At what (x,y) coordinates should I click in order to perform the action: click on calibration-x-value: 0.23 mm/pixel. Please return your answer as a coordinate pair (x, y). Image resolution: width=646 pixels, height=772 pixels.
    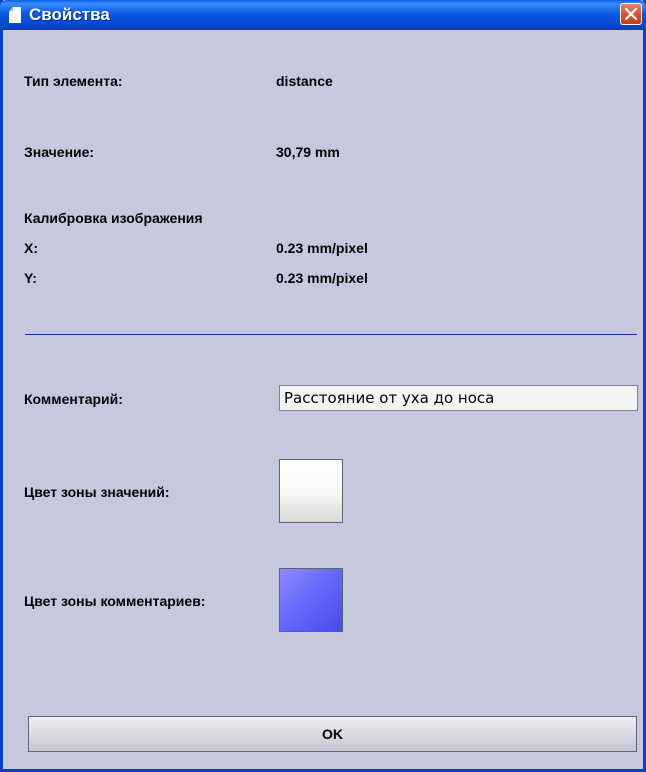
    Looking at the image, I should click on (322, 248).